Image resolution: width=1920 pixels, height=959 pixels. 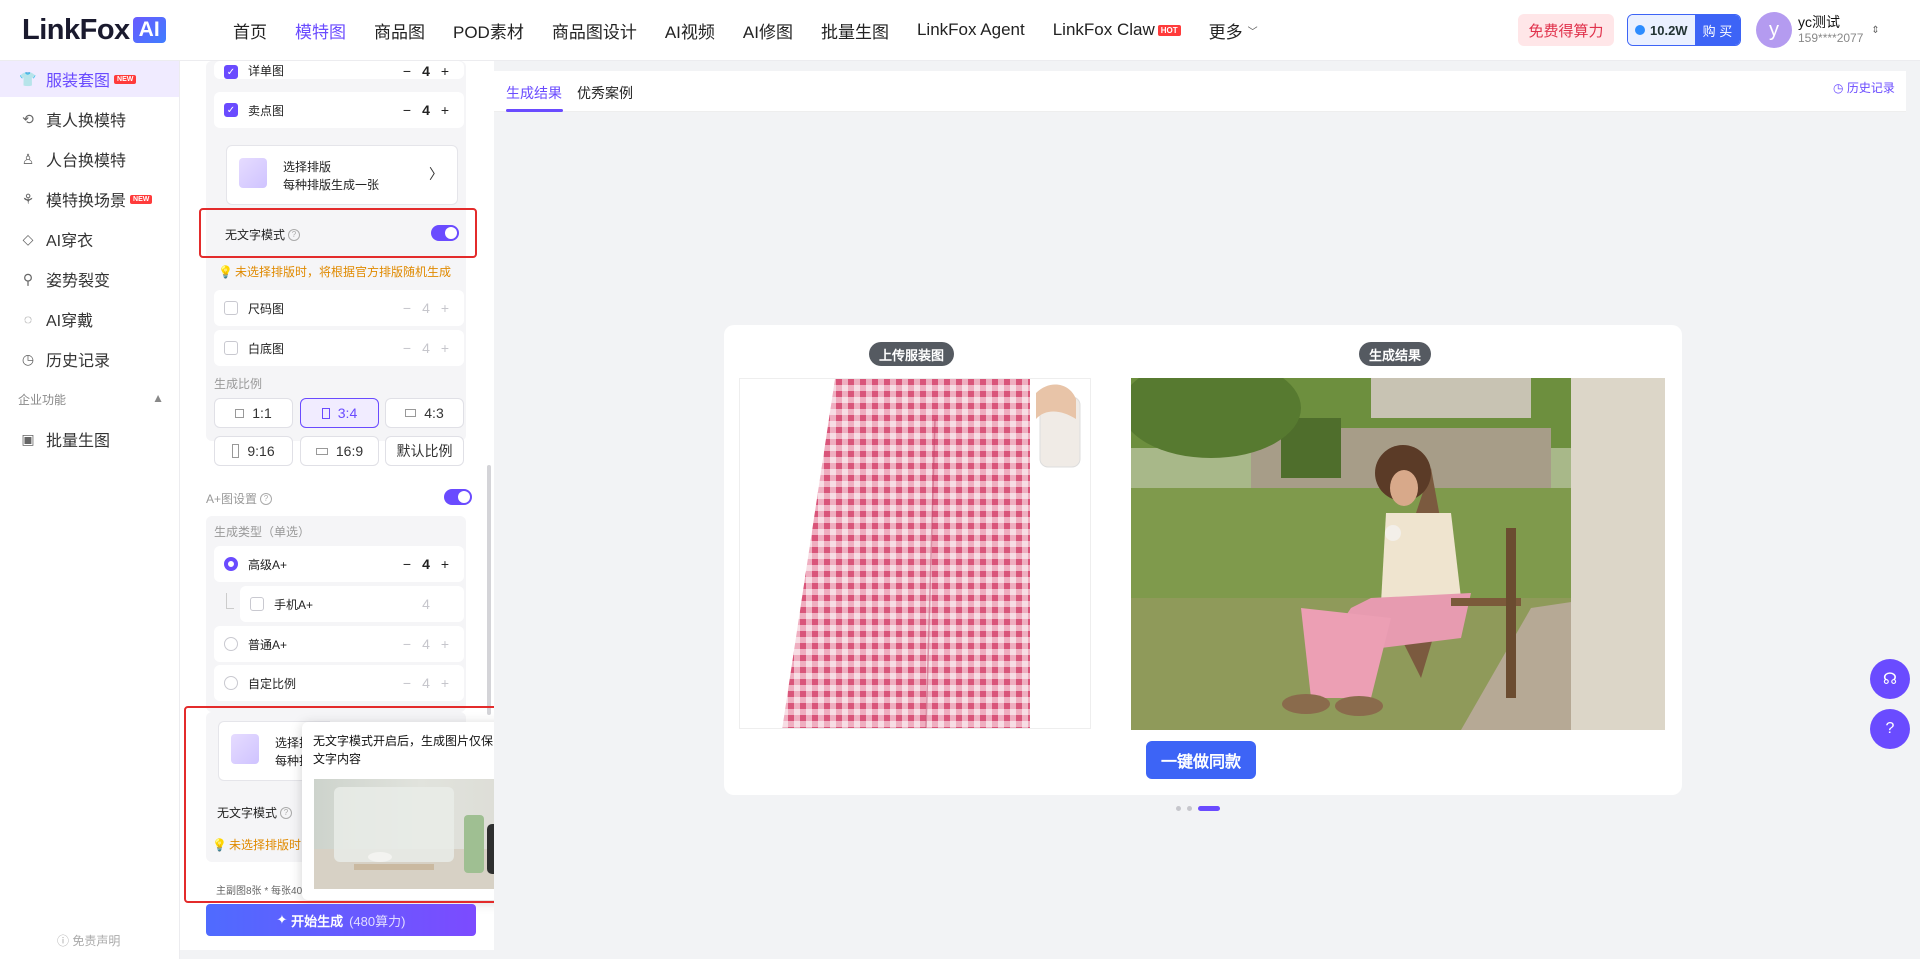 I want to click on detail-label: 详单图, so click(x=266, y=71).